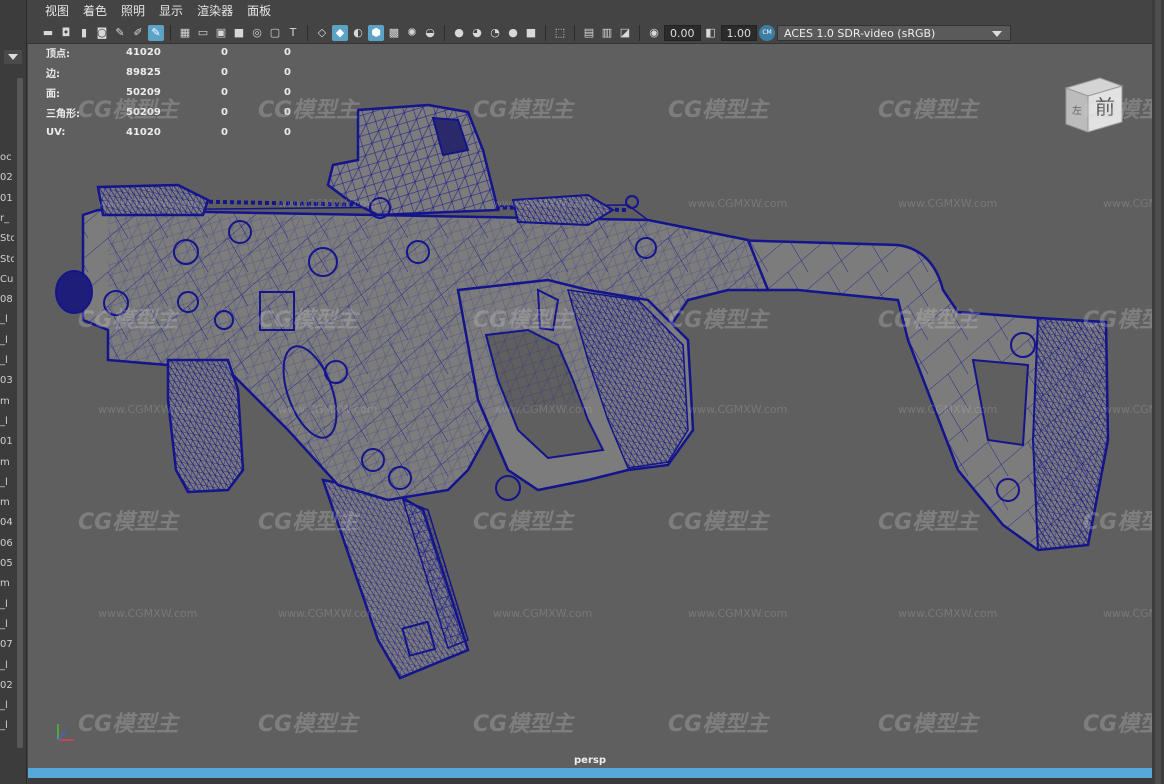 The image size is (1164, 784). What do you see at coordinates (1077, 110) in the screenshot?
I see `viewcube-side-label: 左` at bounding box center [1077, 110].